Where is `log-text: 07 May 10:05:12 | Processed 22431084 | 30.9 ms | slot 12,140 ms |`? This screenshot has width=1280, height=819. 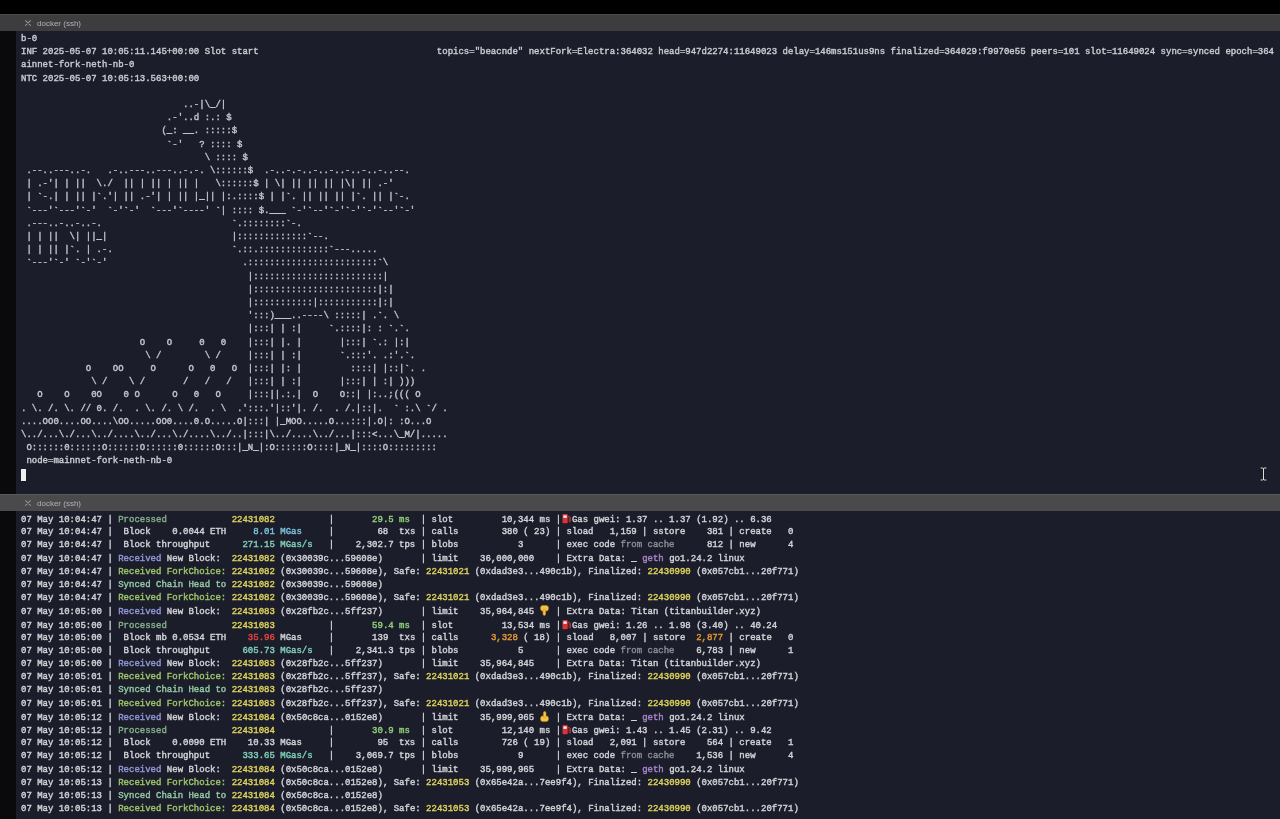
log-text: 07 May 10:05:12 | Processed 22431084 | 30.9 ms | slot 12,140 ms | is located at coordinates (291, 731).